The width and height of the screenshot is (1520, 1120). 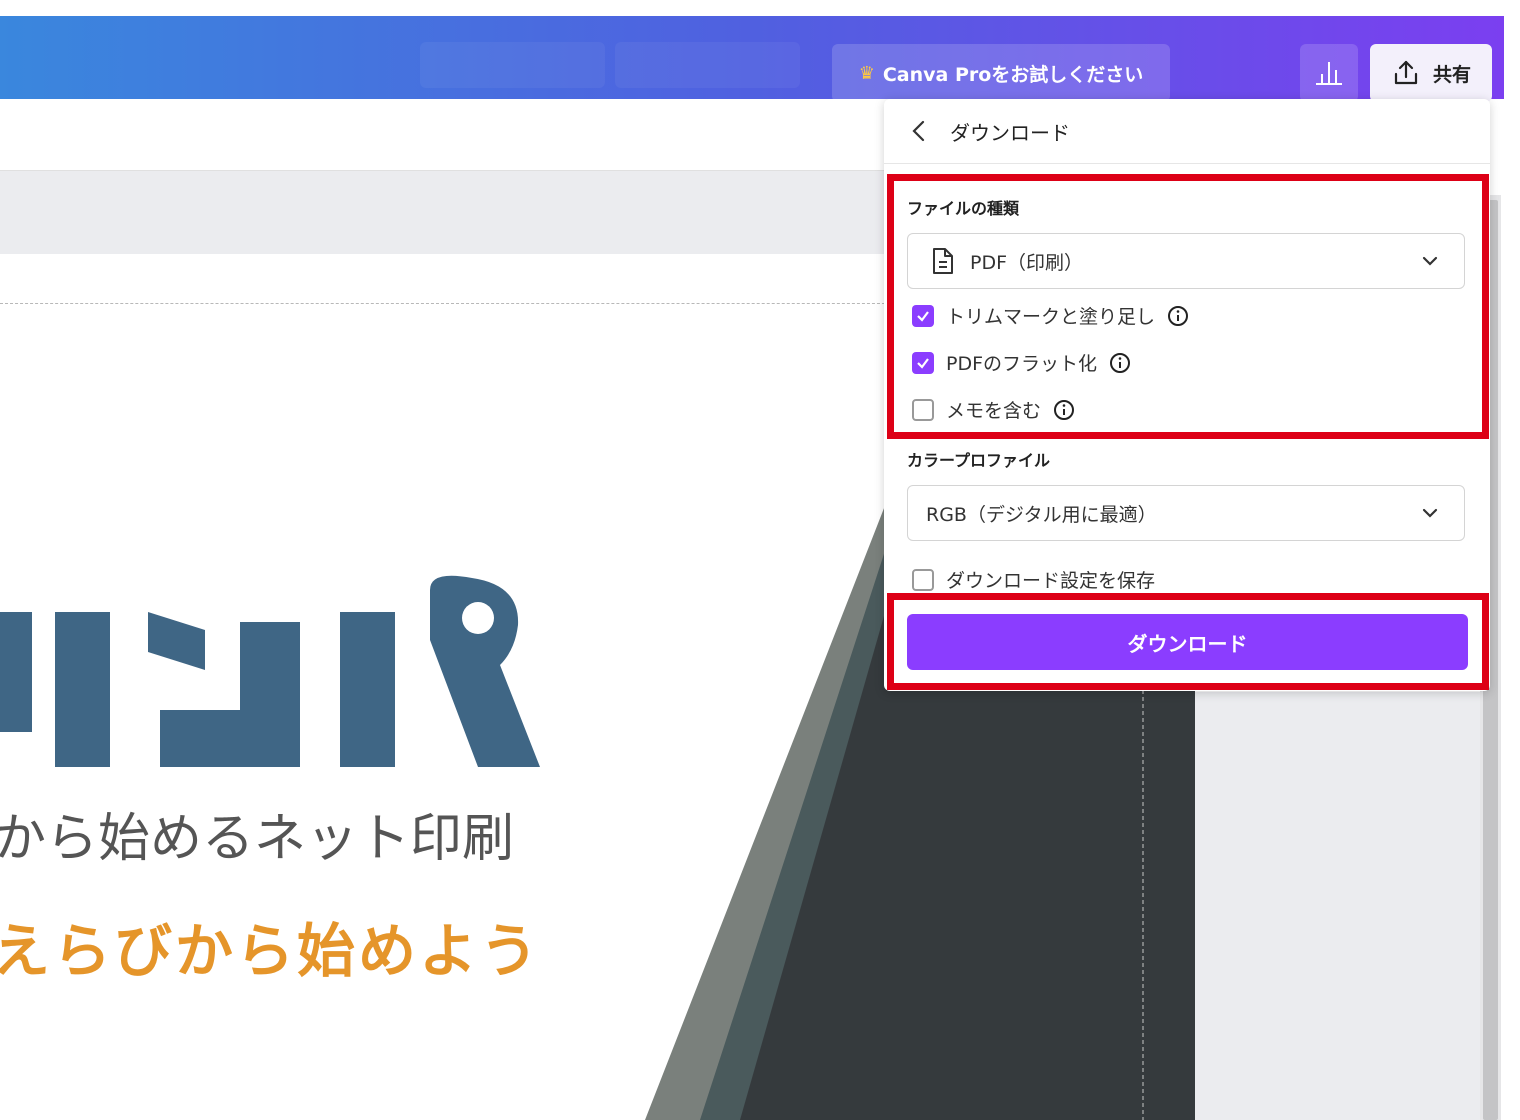 I want to click on company-logo, so click(x=270, y=671).